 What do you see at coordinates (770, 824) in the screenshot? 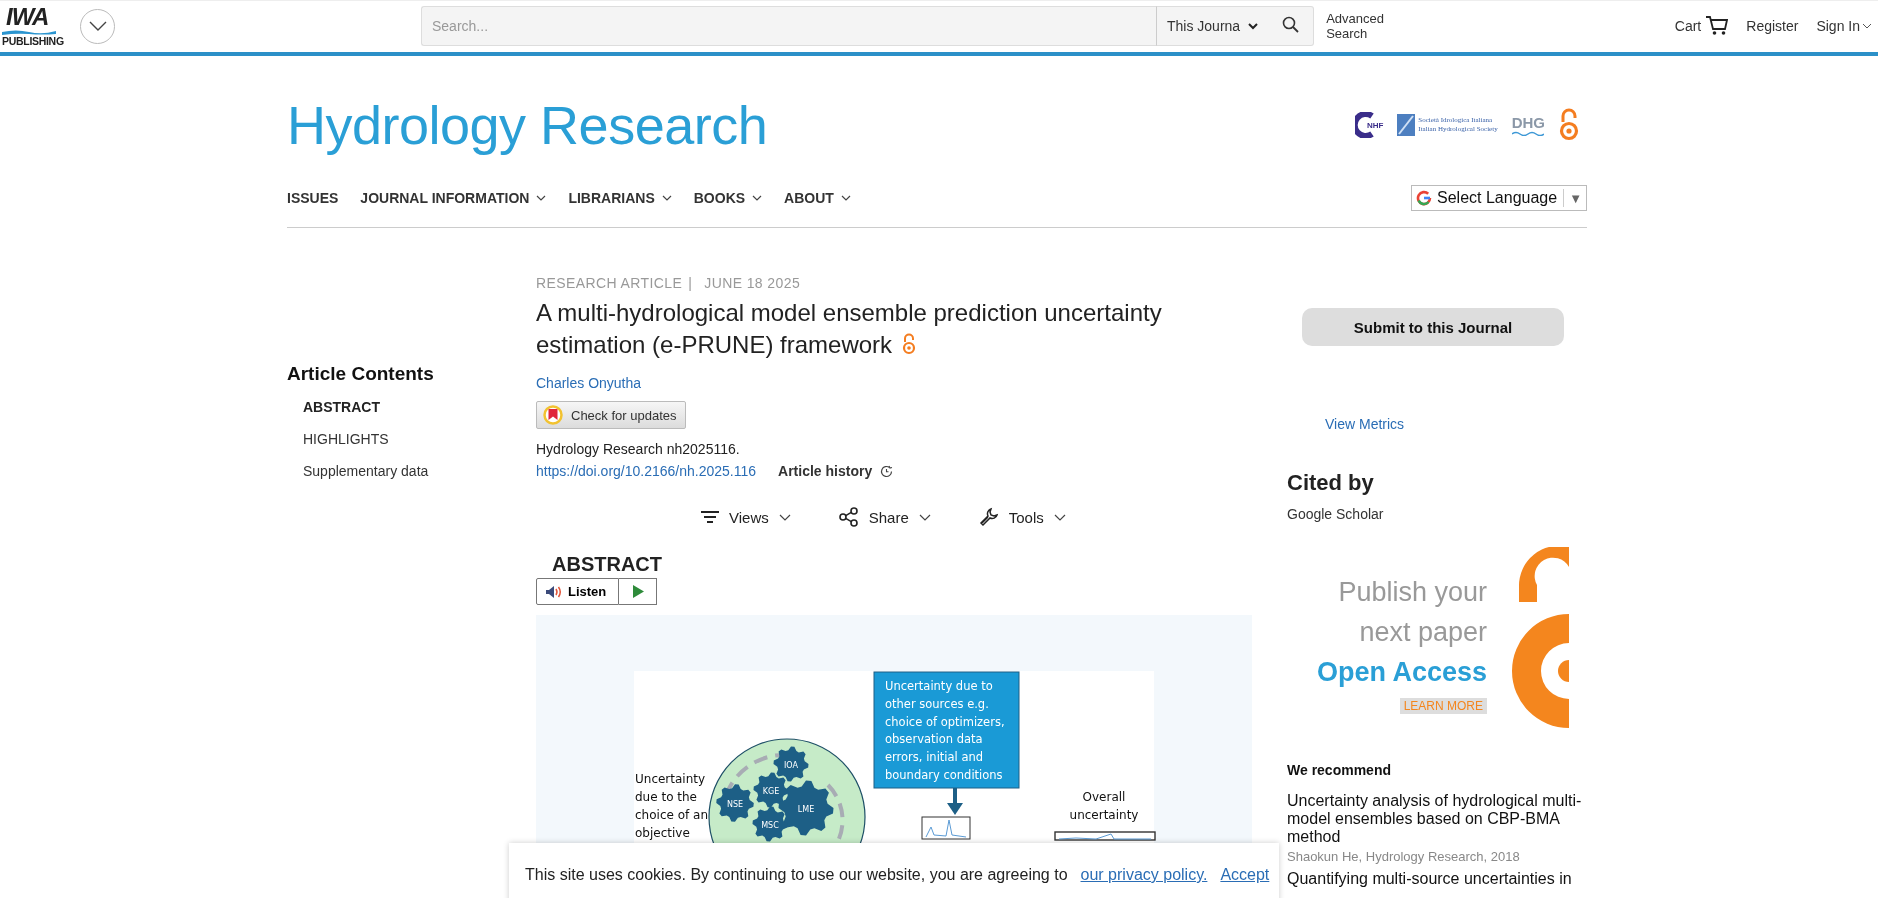
I see `metric-gear: MSC` at bounding box center [770, 824].